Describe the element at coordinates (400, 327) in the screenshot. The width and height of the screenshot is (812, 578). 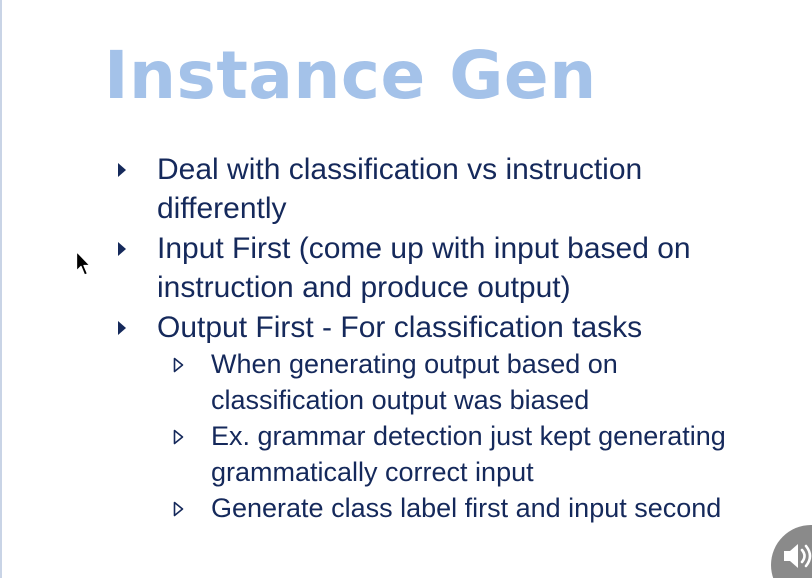
I see `bullet-line: Output First - For classification tasks` at that location.